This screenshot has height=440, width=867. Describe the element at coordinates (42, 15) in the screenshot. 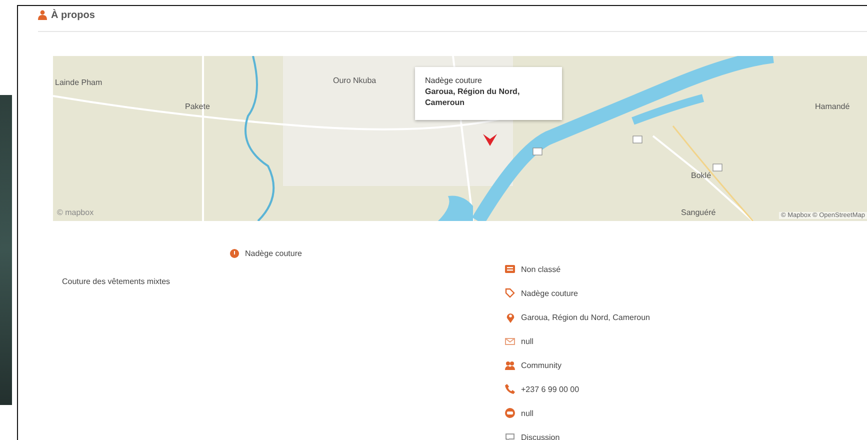

I see `person-icon` at that location.